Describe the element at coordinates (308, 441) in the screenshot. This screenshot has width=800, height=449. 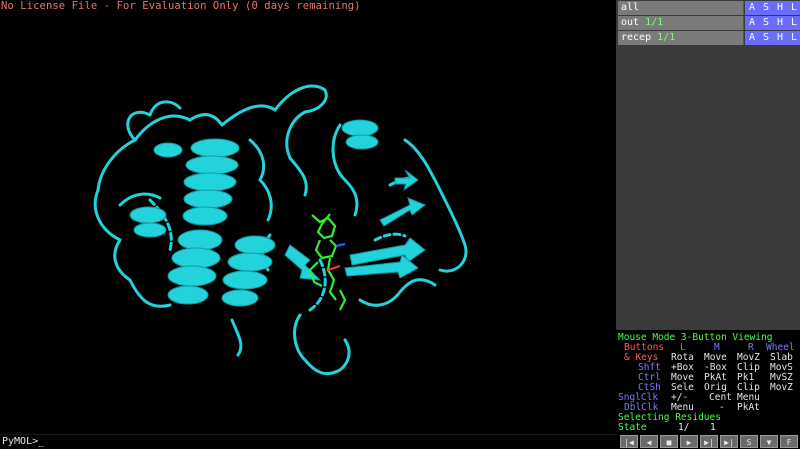
I see `command-line: PyMOL>_` at that location.